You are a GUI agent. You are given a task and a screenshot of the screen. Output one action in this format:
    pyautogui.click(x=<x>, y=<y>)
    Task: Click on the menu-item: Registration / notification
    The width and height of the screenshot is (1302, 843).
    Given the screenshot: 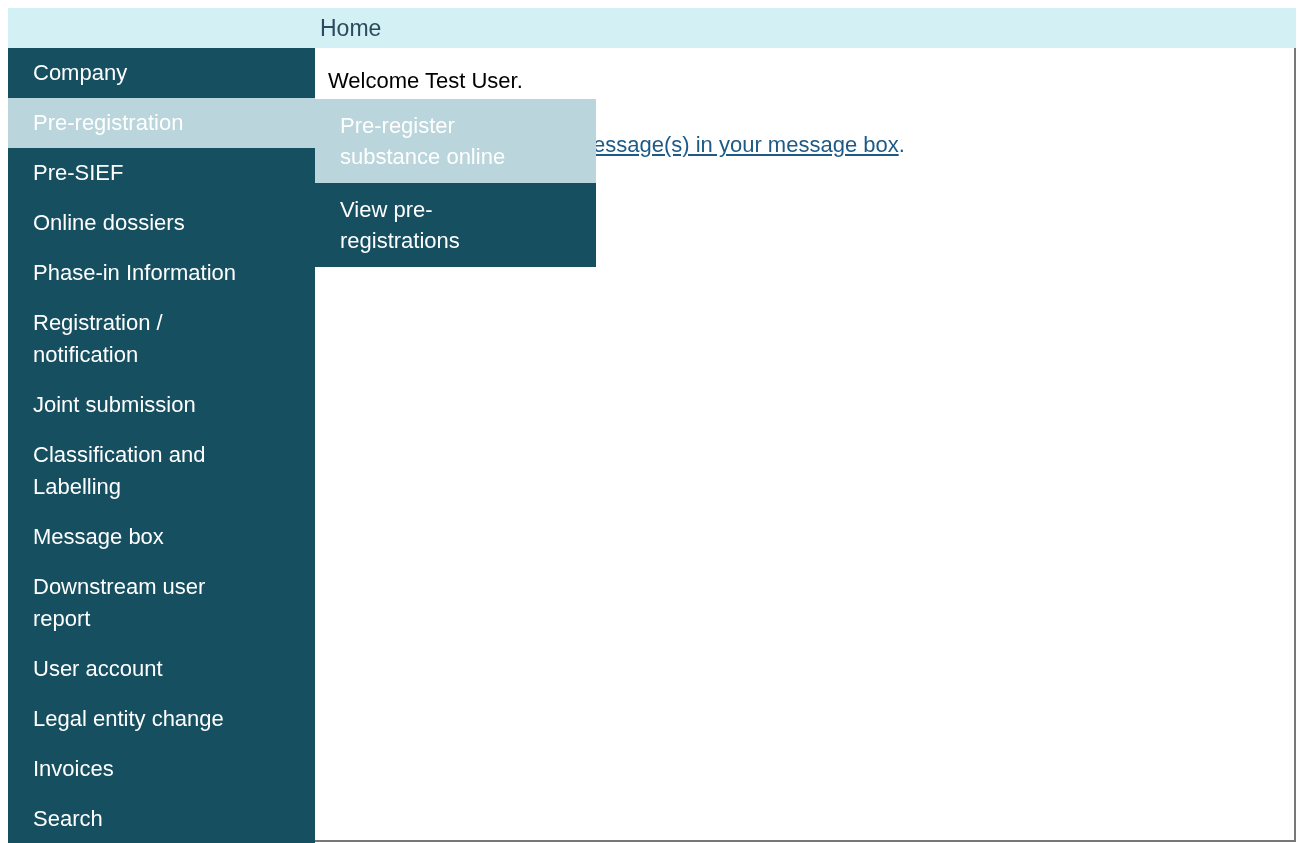 What is the action you would take?
    pyautogui.click(x=161, y=339)
    